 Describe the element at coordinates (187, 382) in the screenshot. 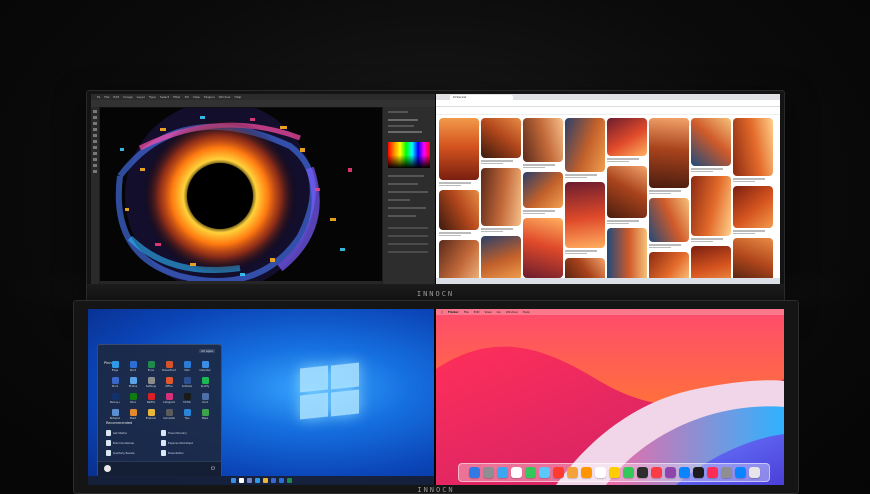

I see `start-app-solitaire: Solitaire` at that location.